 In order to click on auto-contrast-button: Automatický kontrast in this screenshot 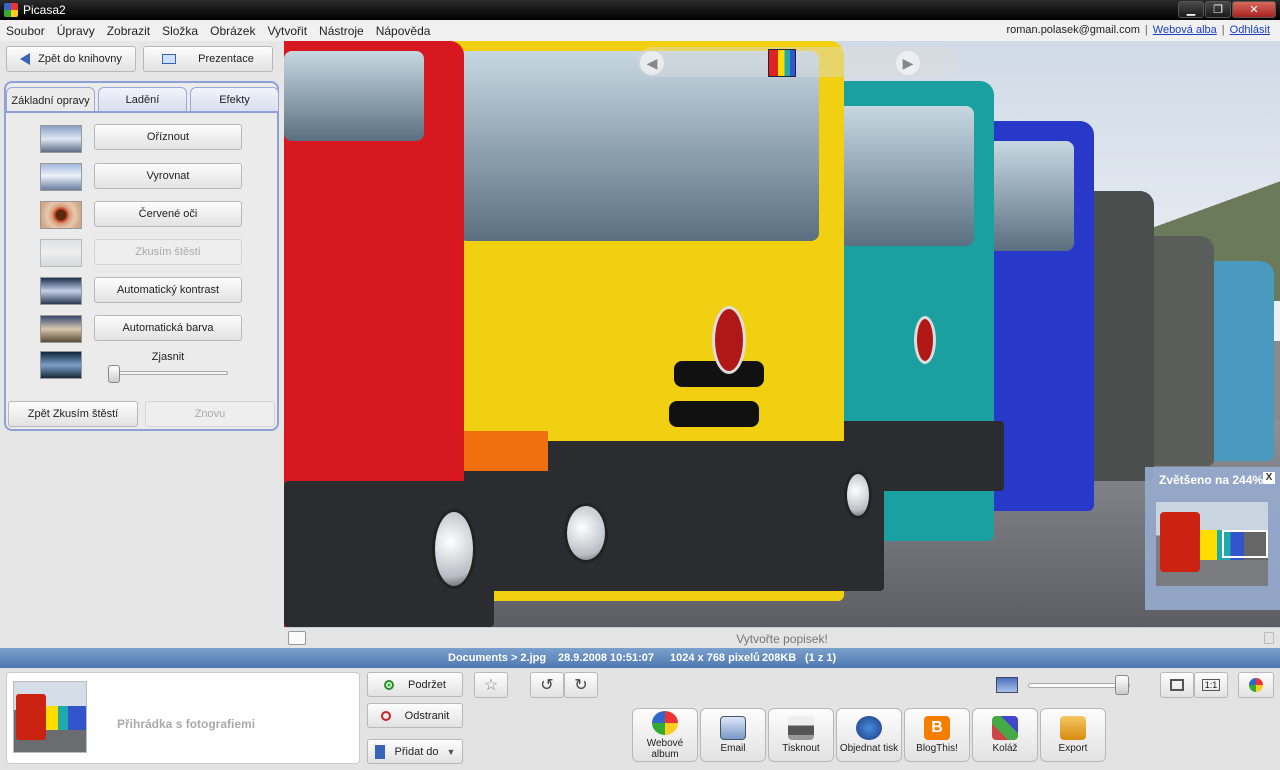, I will do `click(168, 290)`.